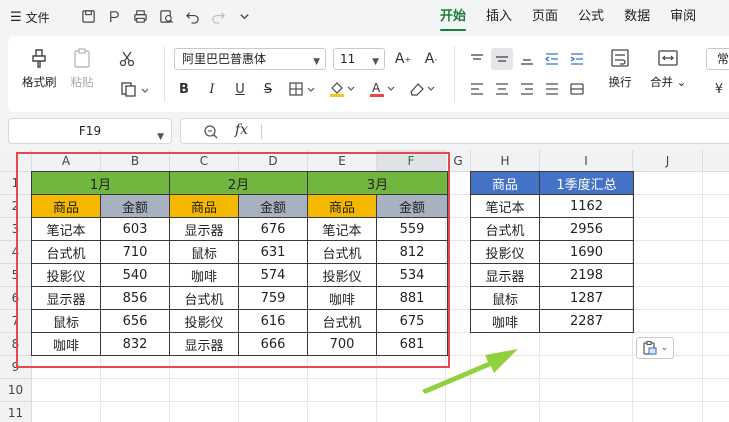  What do you see at coordinates (16, 275) in the screenshot?
I see `row-header-5: 5` at bounding box center [16, 275].